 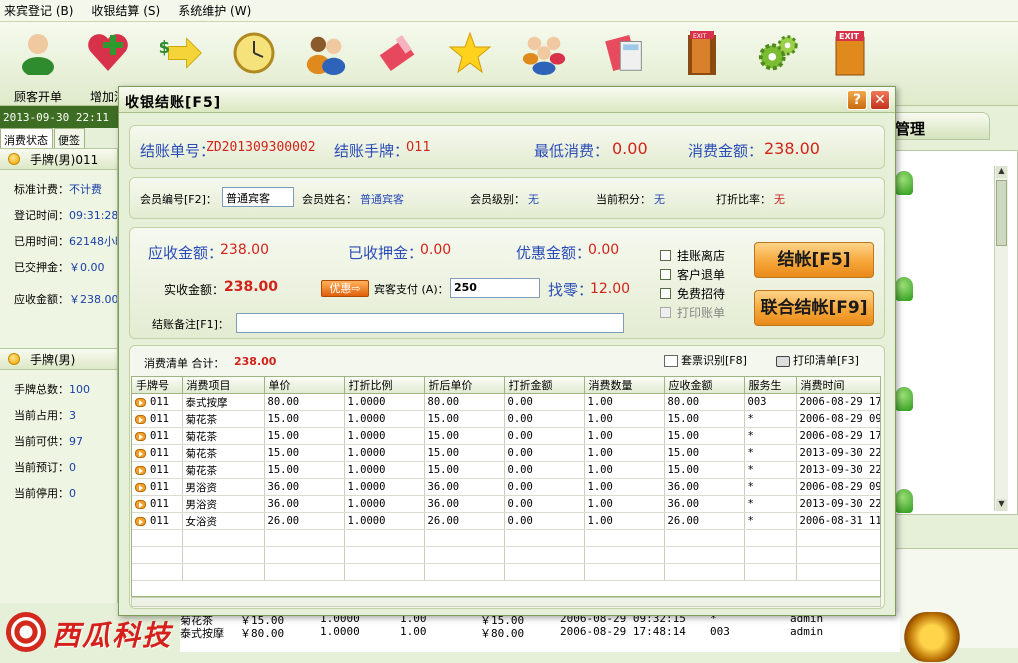 What do you see at coordinates (704, 385) in the screenshot?
I see `column-header: 应收金额` at bounding box center [704, 385].